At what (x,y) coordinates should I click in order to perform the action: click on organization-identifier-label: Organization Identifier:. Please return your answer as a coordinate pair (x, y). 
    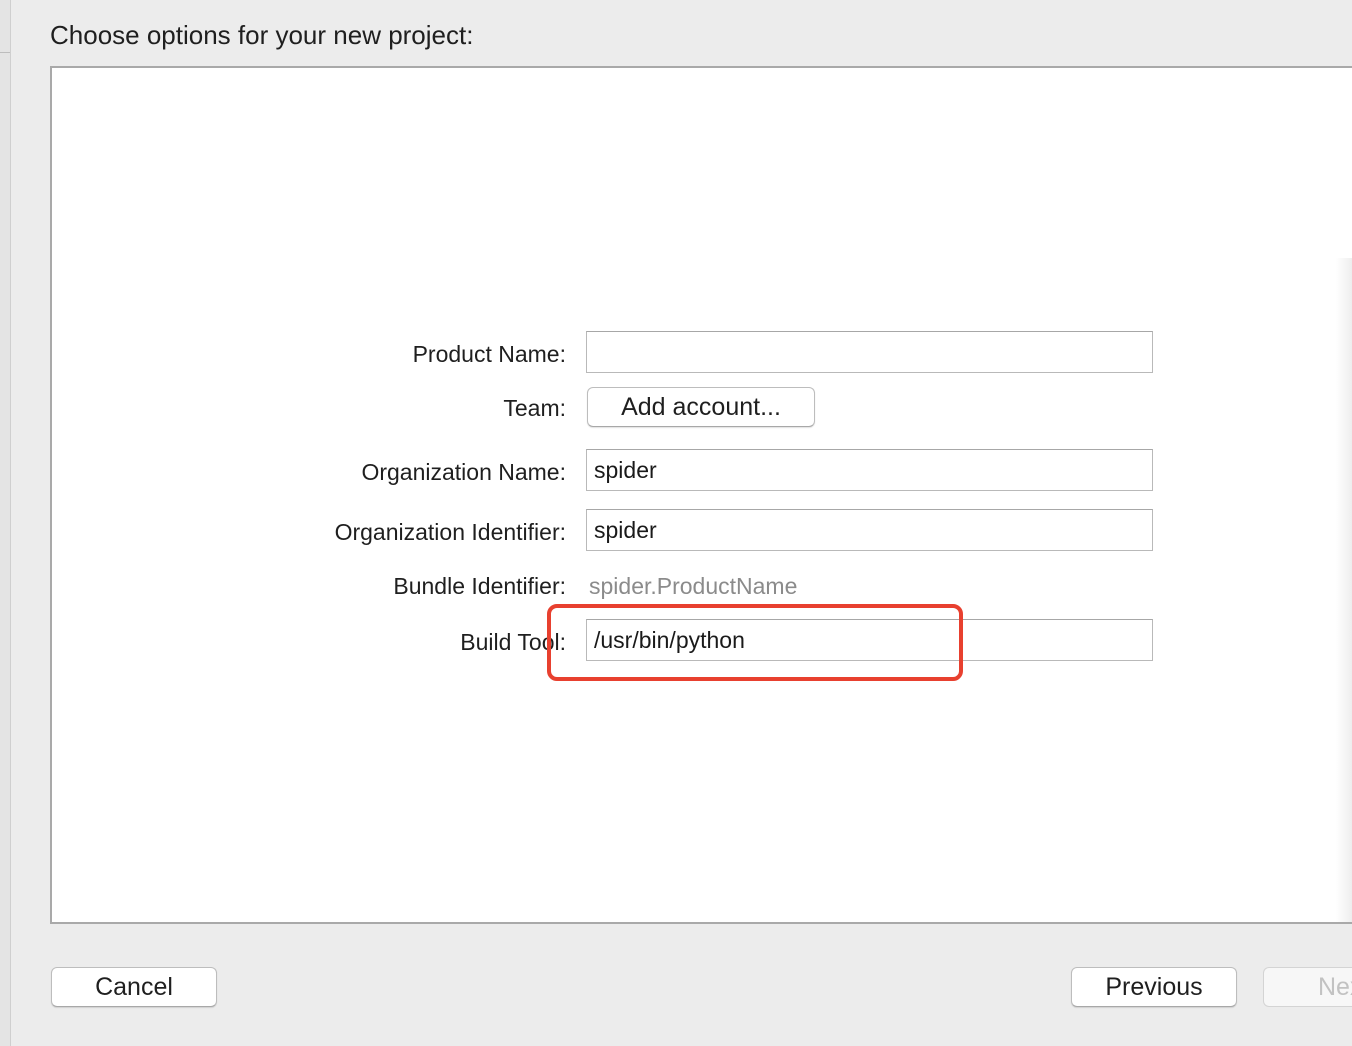
    Looking at the image, I should click on (450, 532).